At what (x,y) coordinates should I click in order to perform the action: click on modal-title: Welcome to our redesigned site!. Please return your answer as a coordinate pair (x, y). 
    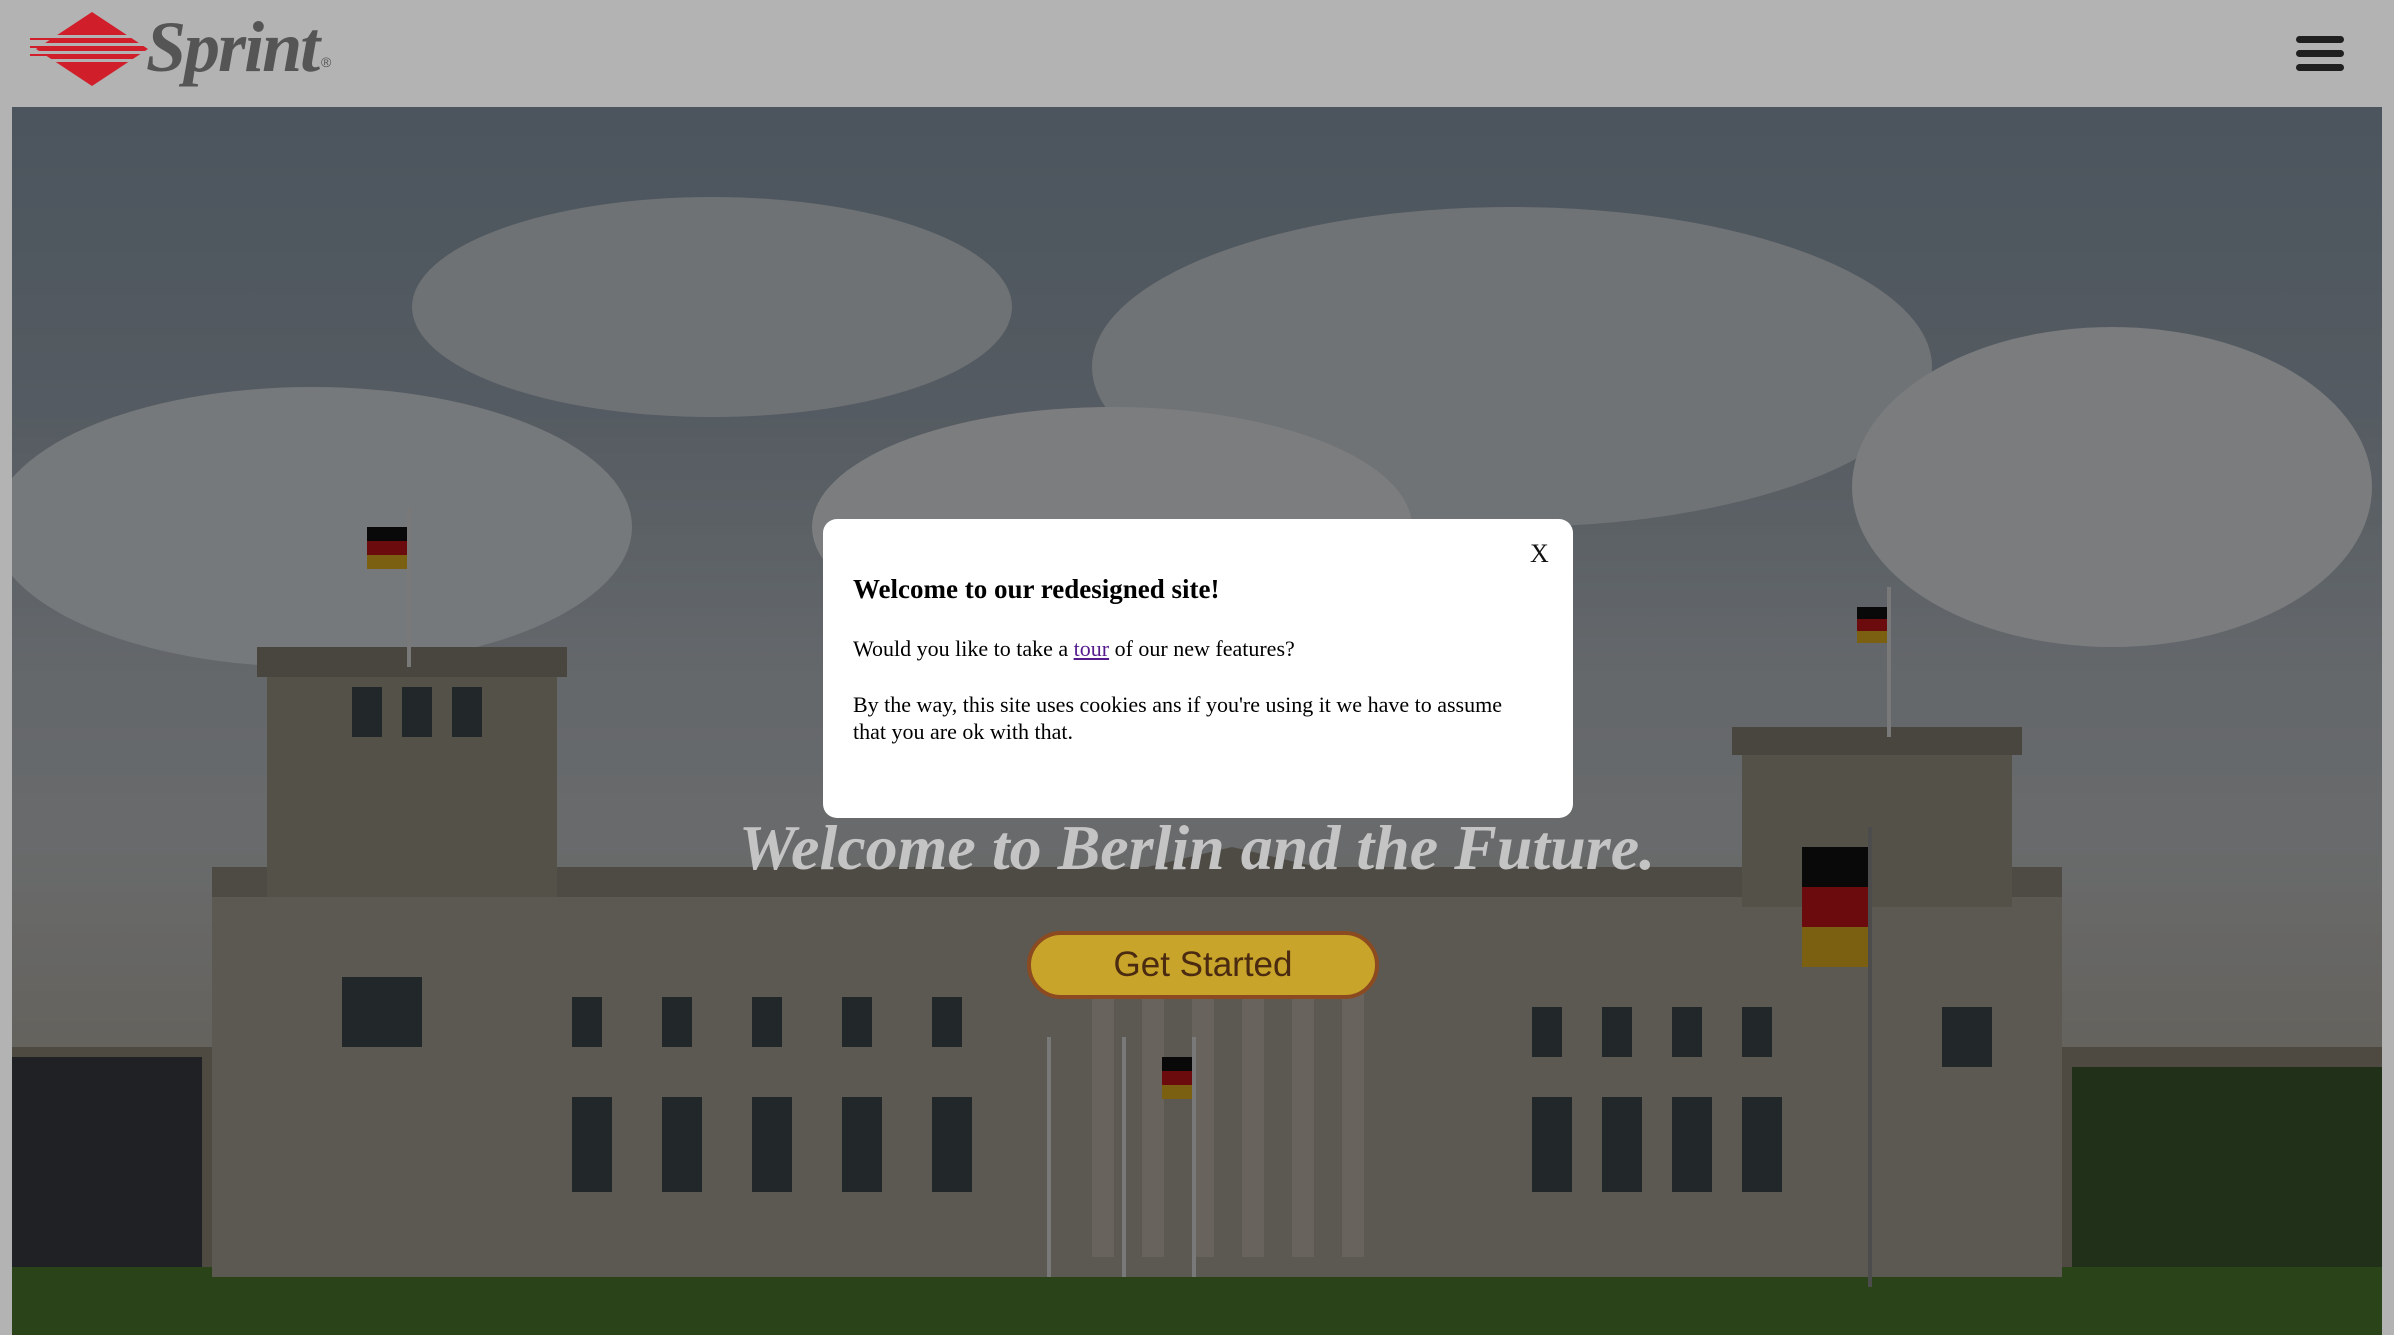
    Looking at the image, I should click on (1036, 589).